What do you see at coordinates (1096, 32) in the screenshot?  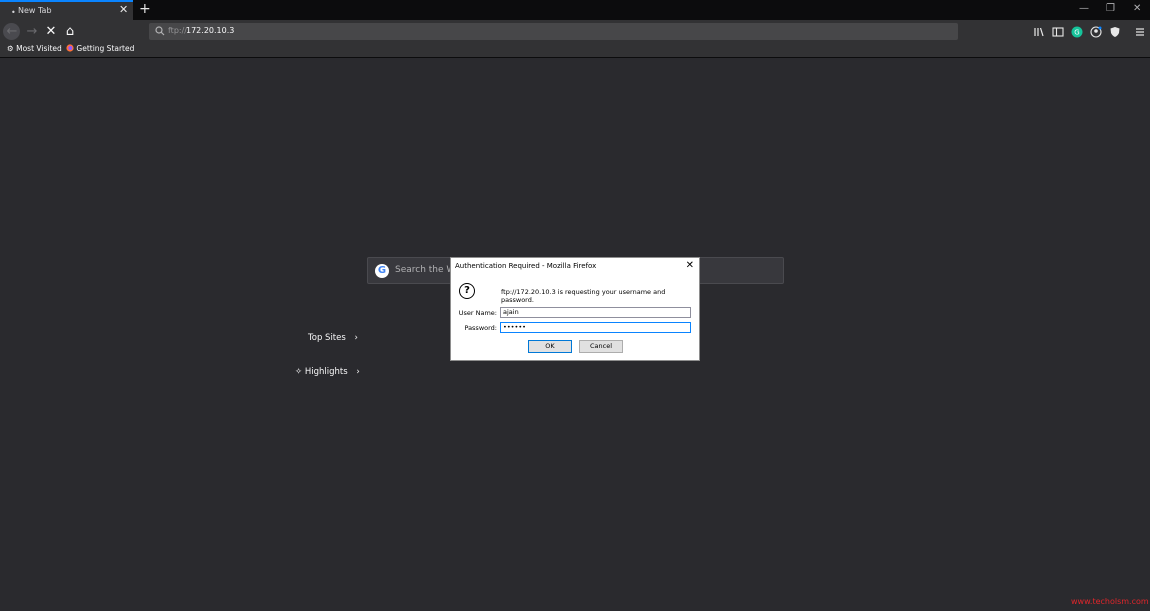 I see `account-icon` at bounding box center [1096, 32].